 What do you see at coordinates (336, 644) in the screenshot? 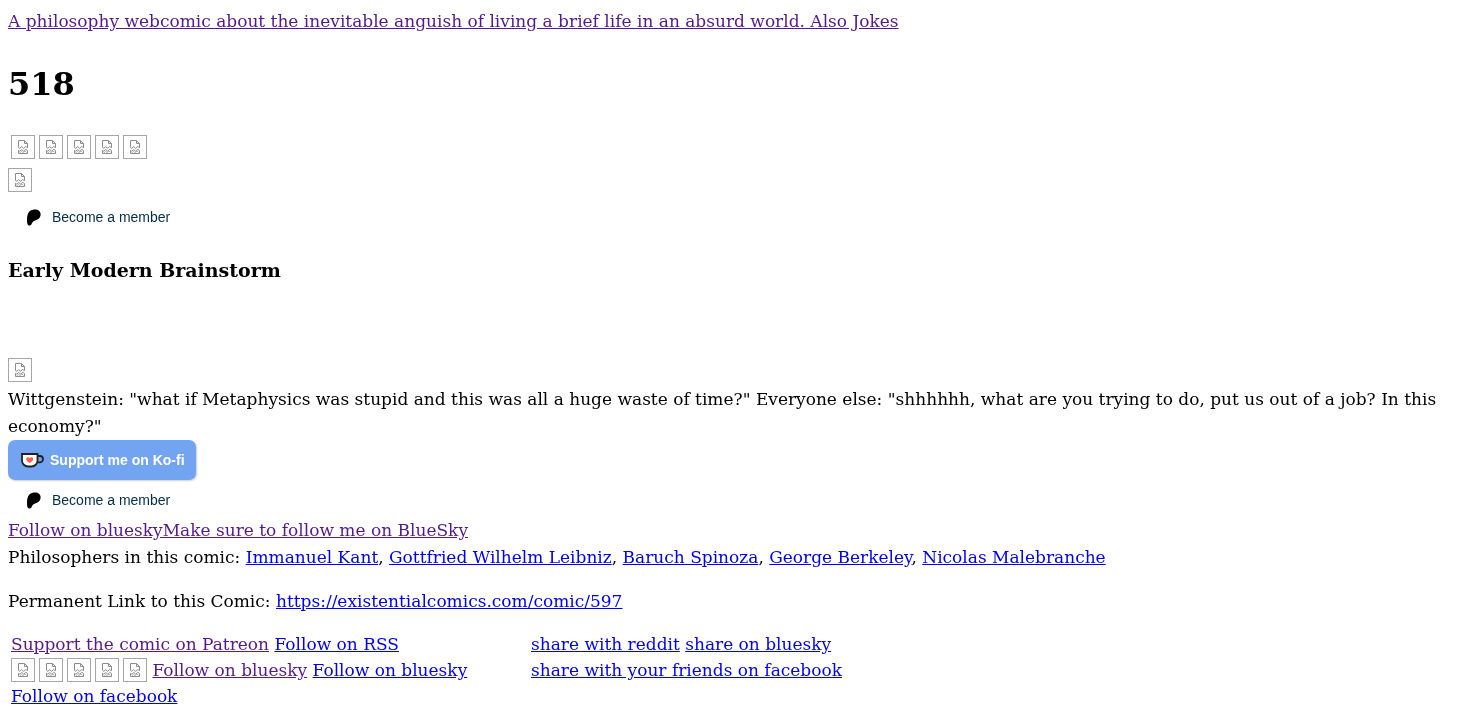
I see `follow-link: Follow on RSS` at bounding box center [336, 644].